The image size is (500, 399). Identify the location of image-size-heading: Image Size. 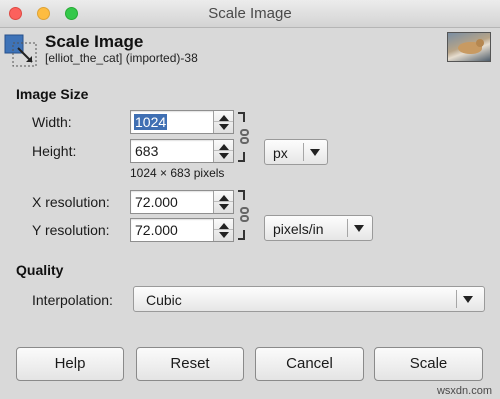
(52, 94).